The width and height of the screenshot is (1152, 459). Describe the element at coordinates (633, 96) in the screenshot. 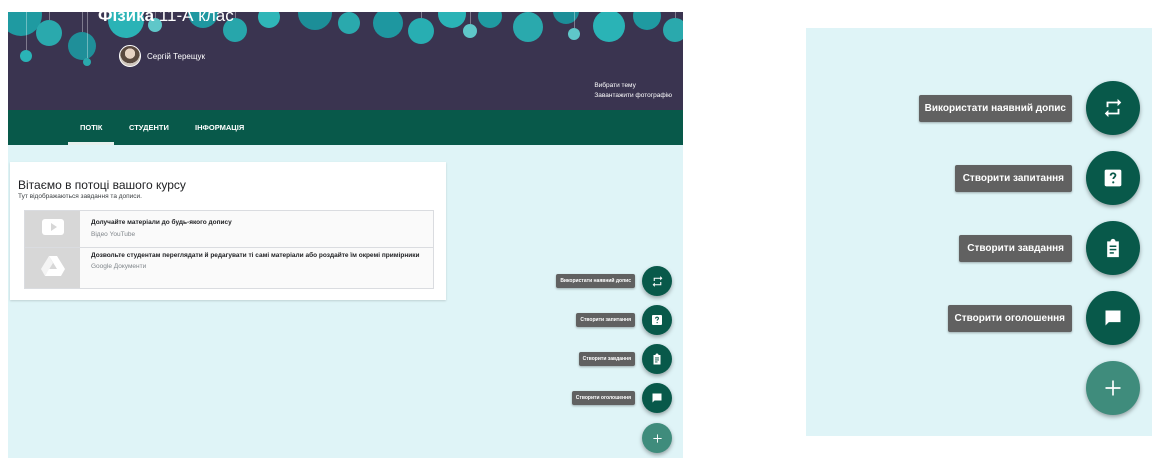

I see `upload-photo-link: Завантажити фотографію` at that location.